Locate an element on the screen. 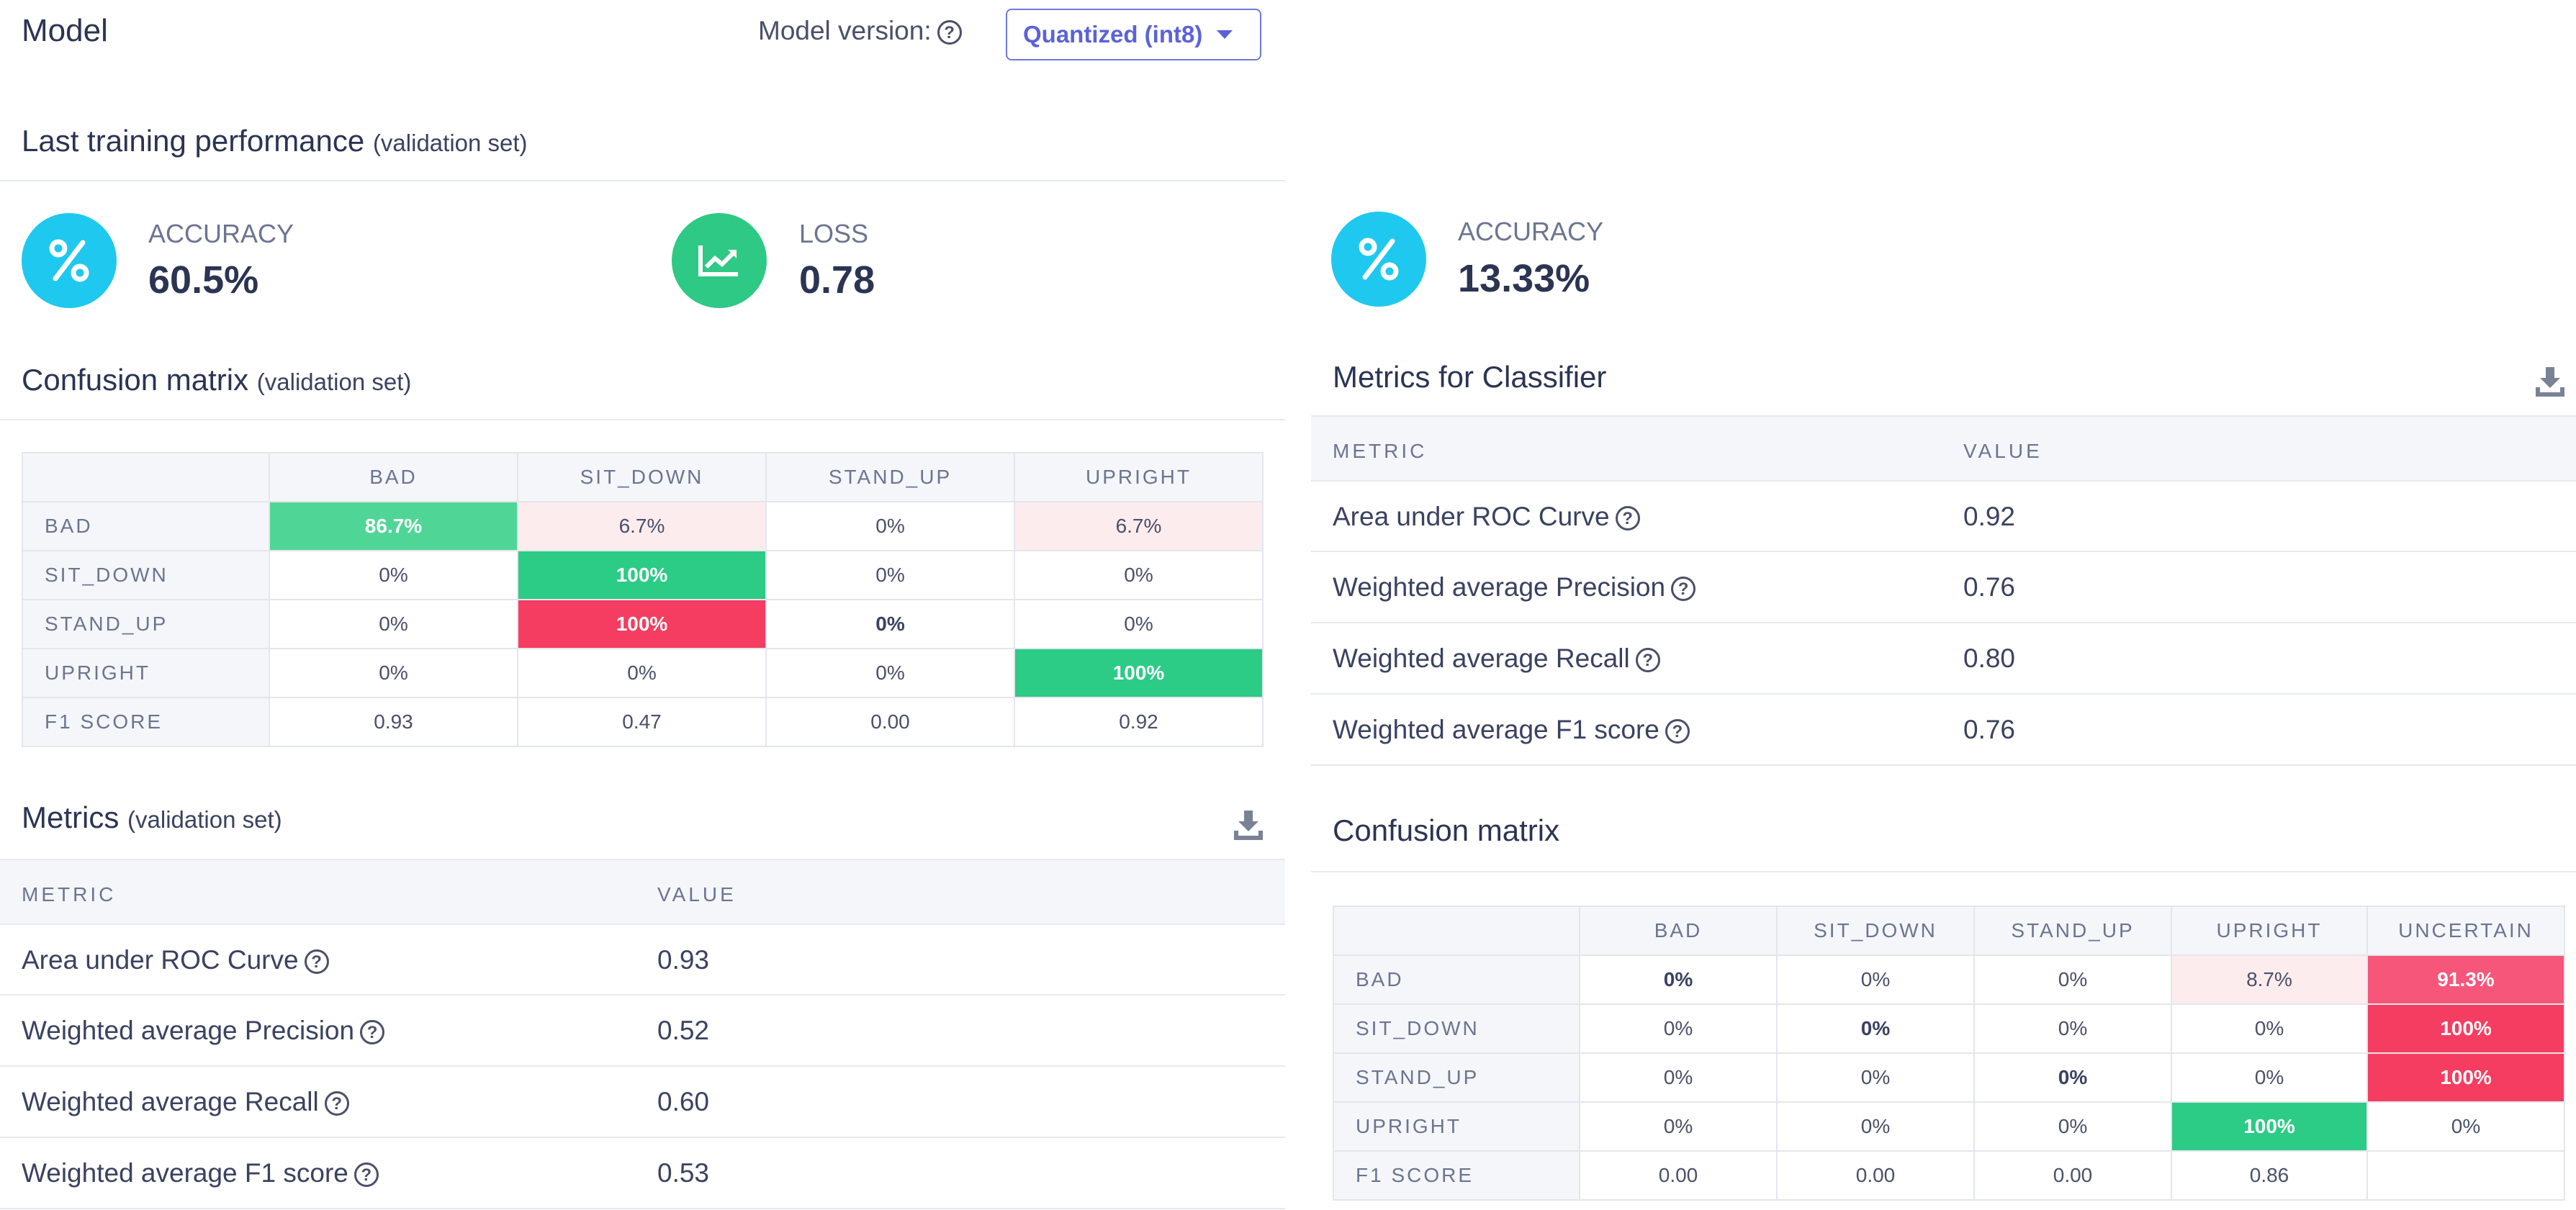 This screenshot has width=2576, height=1210. training-subtitle: (validation set) is located at coordinates (450, 143).